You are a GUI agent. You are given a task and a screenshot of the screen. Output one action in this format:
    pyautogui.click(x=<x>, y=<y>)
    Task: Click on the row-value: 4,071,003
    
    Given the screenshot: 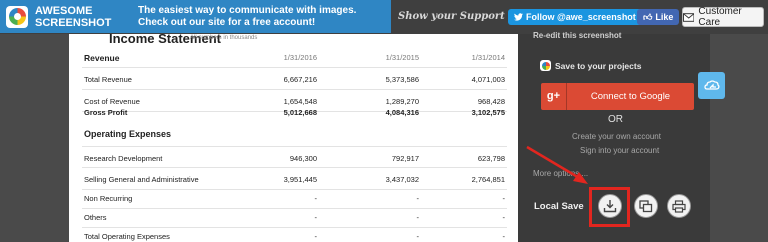 What is the action you would take?
    pyautogui.click(x=488, y=79)
    